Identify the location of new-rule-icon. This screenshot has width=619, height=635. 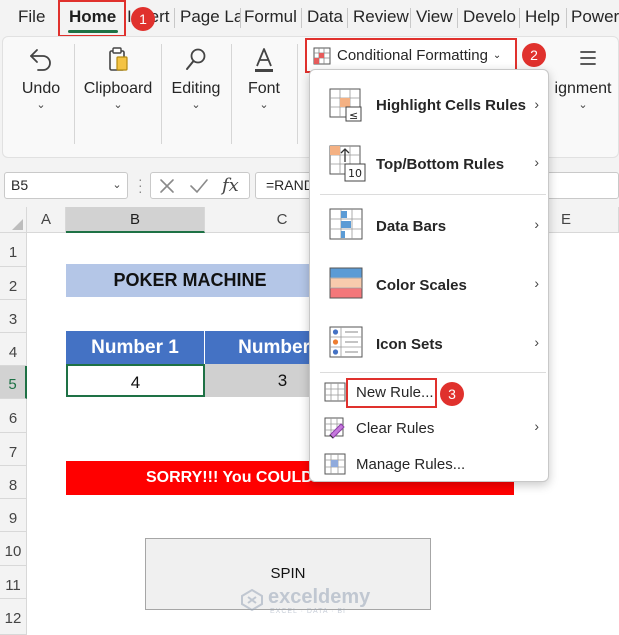
(335, 392).